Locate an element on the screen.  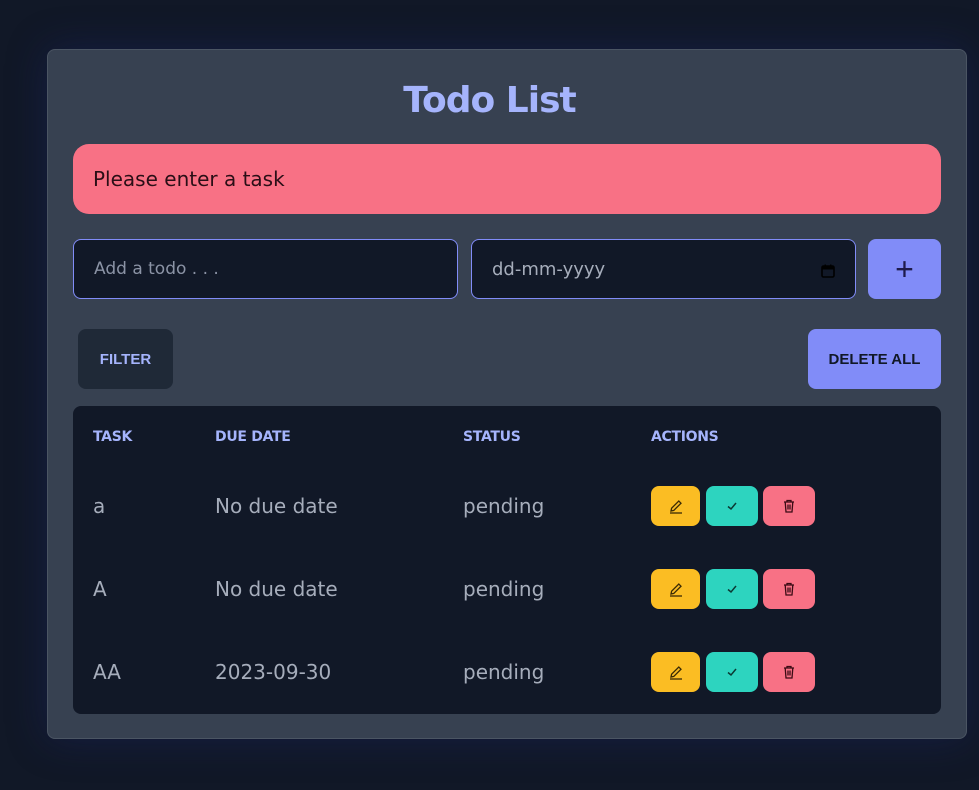
header-task: TASK is located at coordinates (113, 437).